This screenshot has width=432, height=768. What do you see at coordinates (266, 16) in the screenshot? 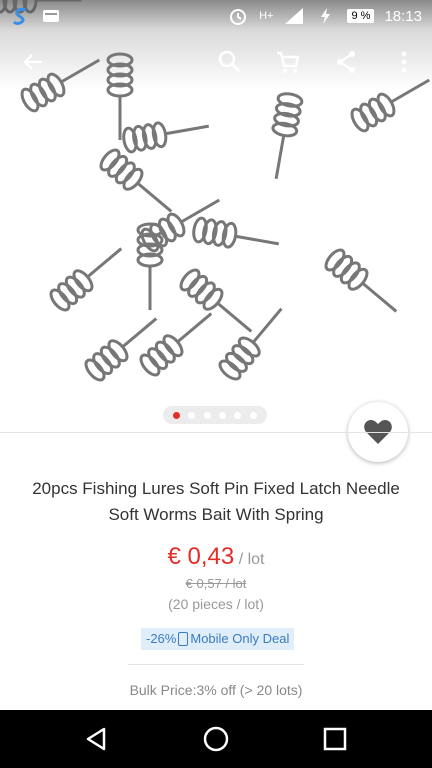
I see `network-type: H+` at bounding box center [266, 16].